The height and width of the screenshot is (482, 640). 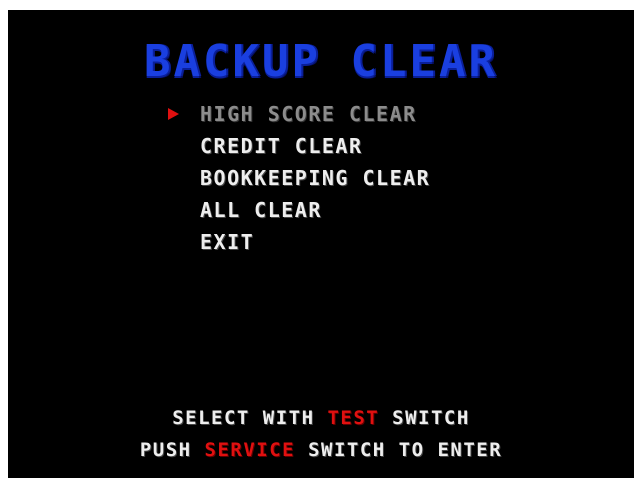 I want to click on instruction-enter: PUSH SERVICE SWITCH TO ENTER, so click(x=321, y=450).